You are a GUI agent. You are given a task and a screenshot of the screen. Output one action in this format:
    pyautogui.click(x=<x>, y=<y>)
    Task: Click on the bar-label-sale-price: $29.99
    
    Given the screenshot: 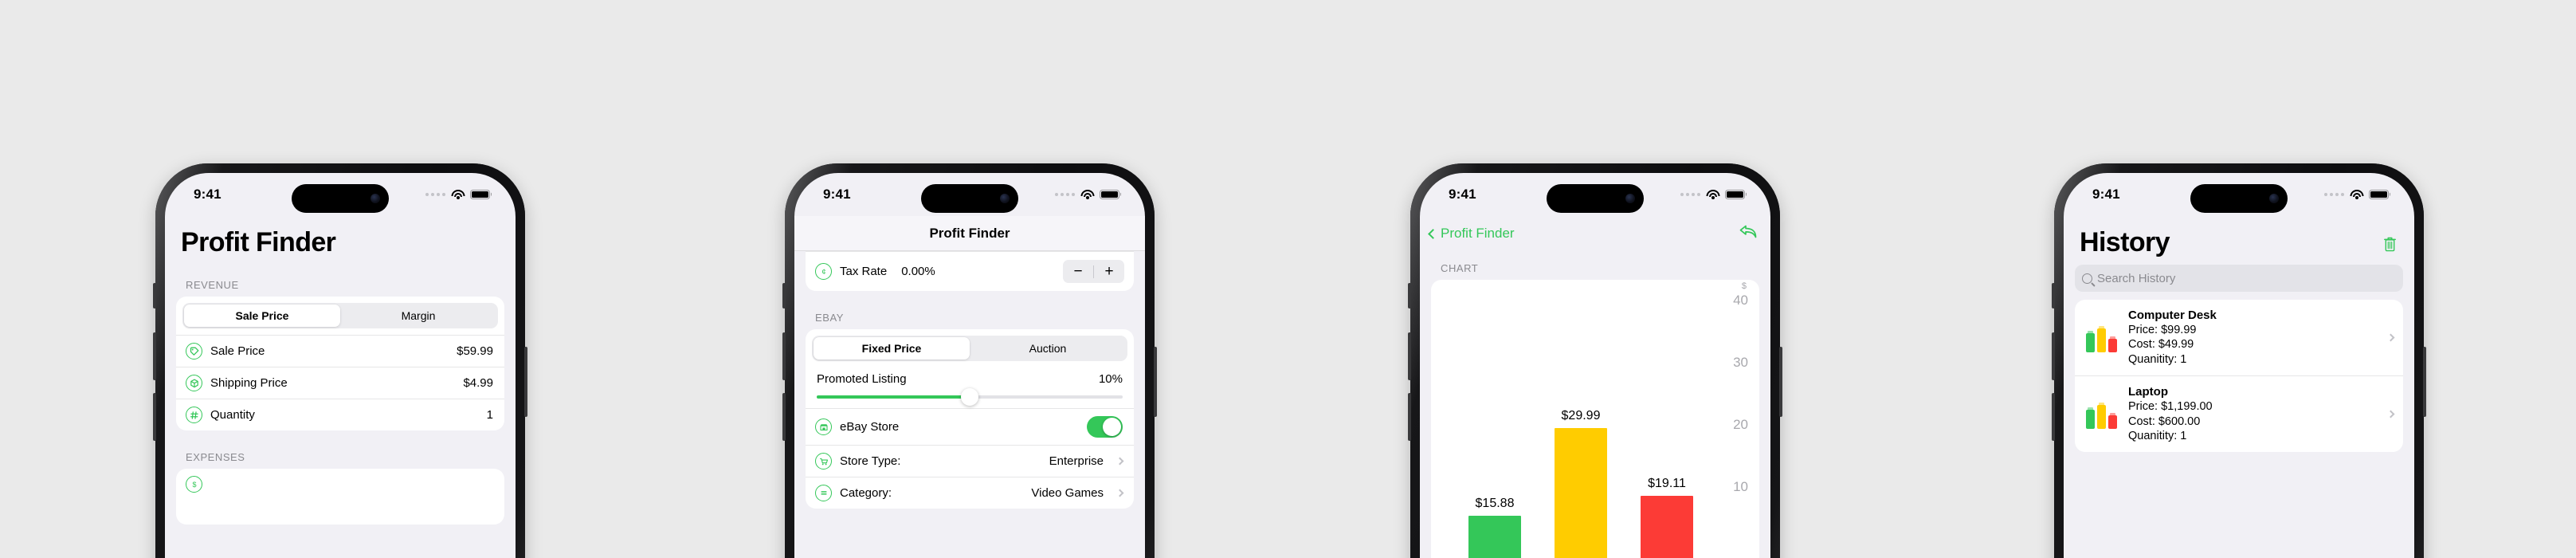 What is the action you would take?
    pyautogui.click(x=1581, y=415)
    